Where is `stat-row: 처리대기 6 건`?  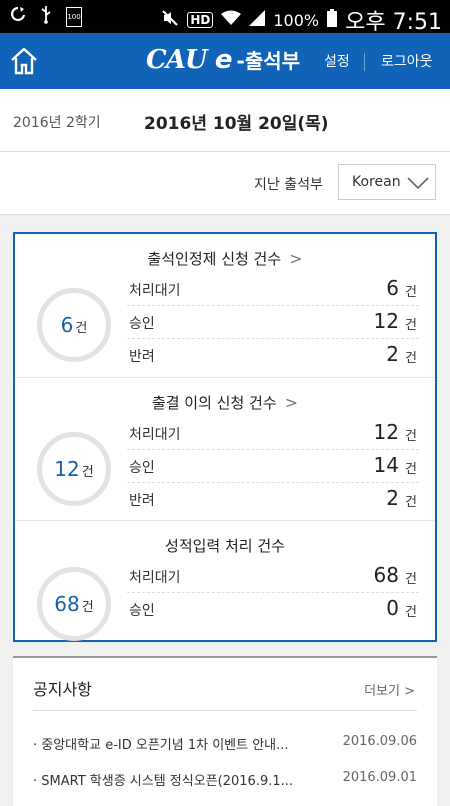
stat-row: 처리대기 6 건 is located at coordinates (273, 289).